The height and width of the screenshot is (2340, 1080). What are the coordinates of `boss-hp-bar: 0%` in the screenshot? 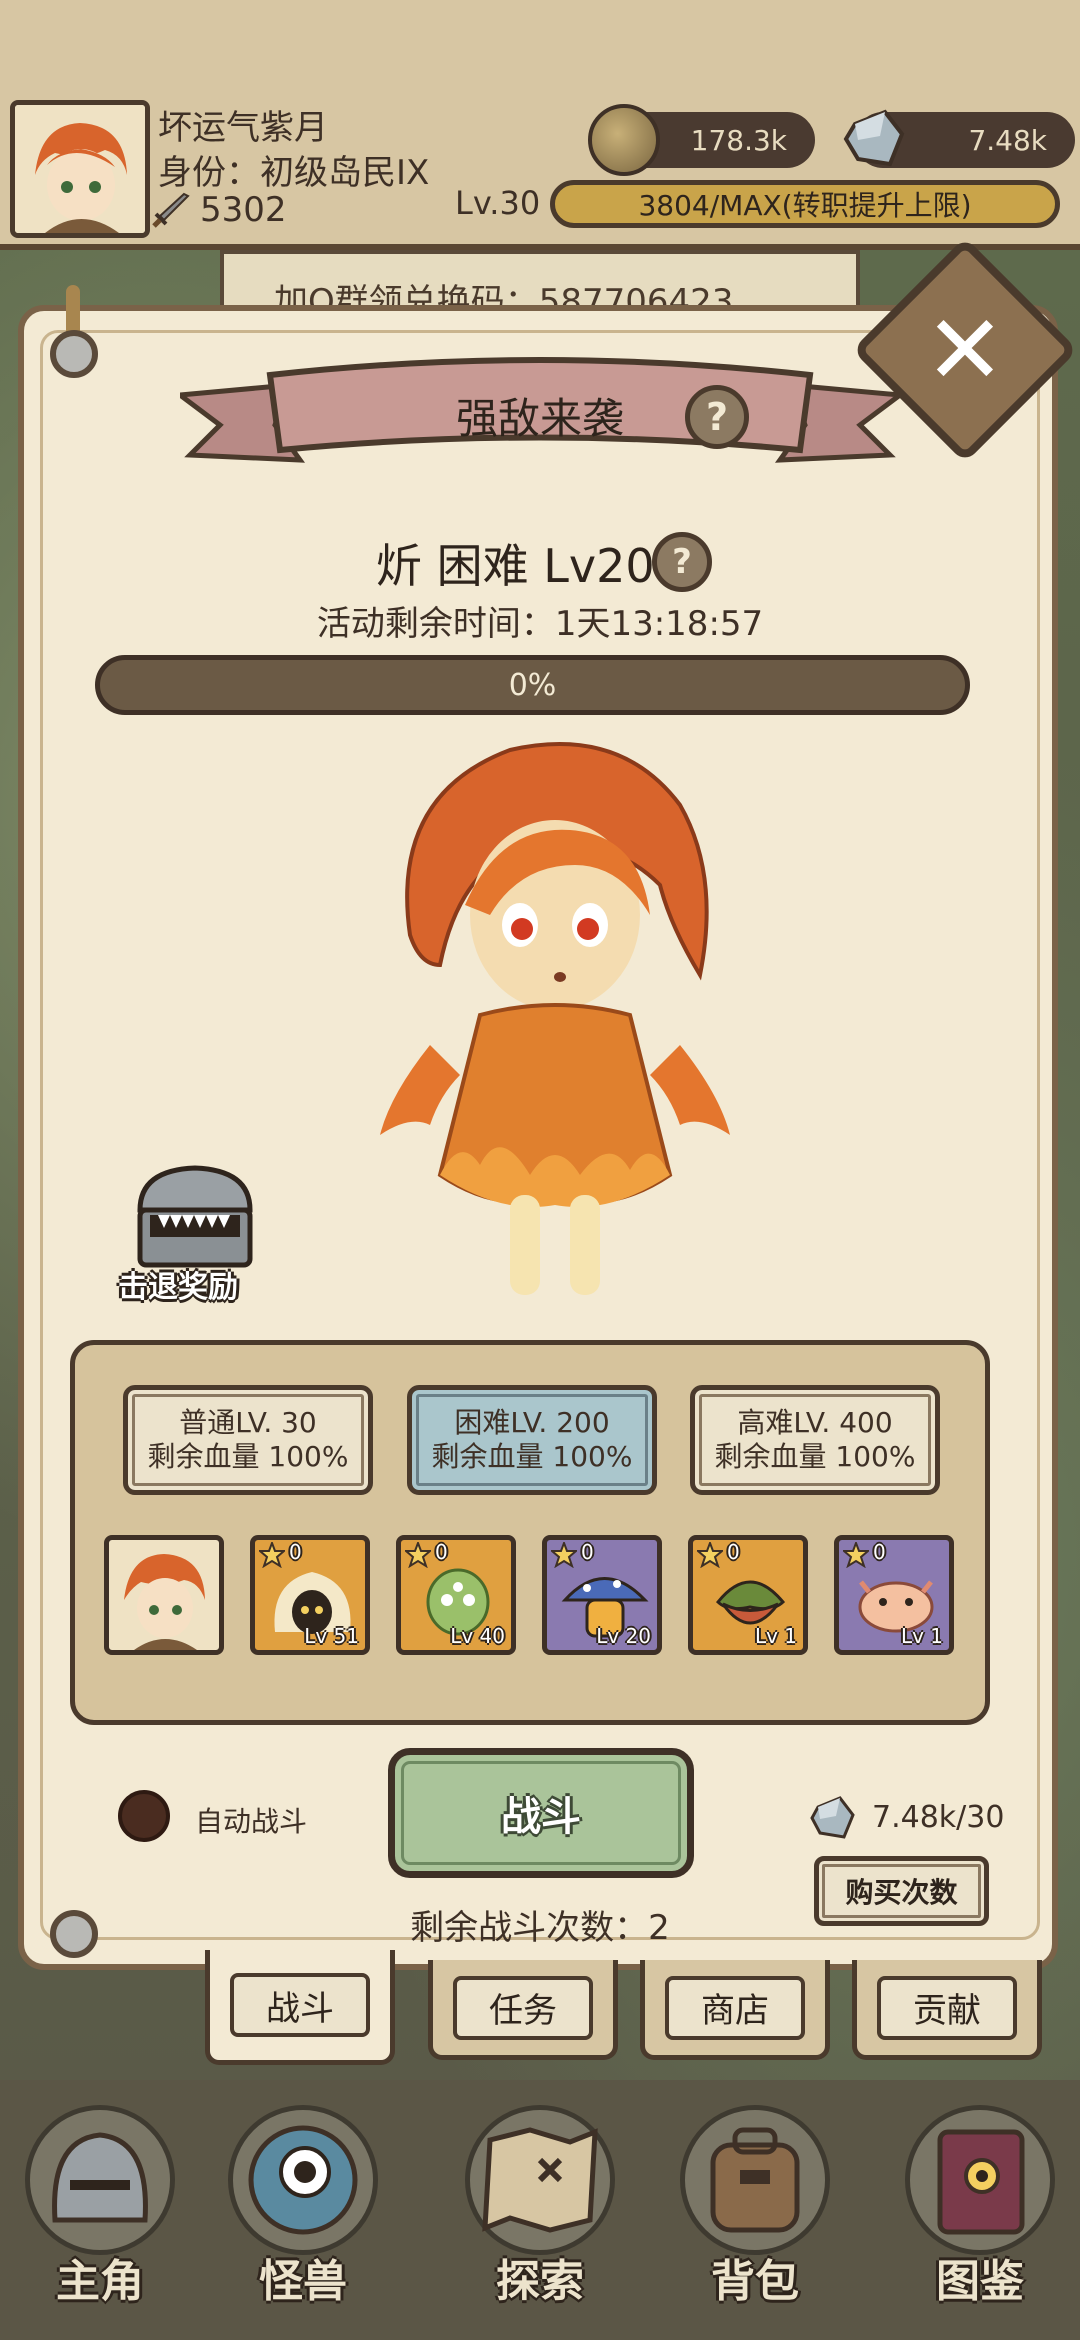 It's located at (532, 685).